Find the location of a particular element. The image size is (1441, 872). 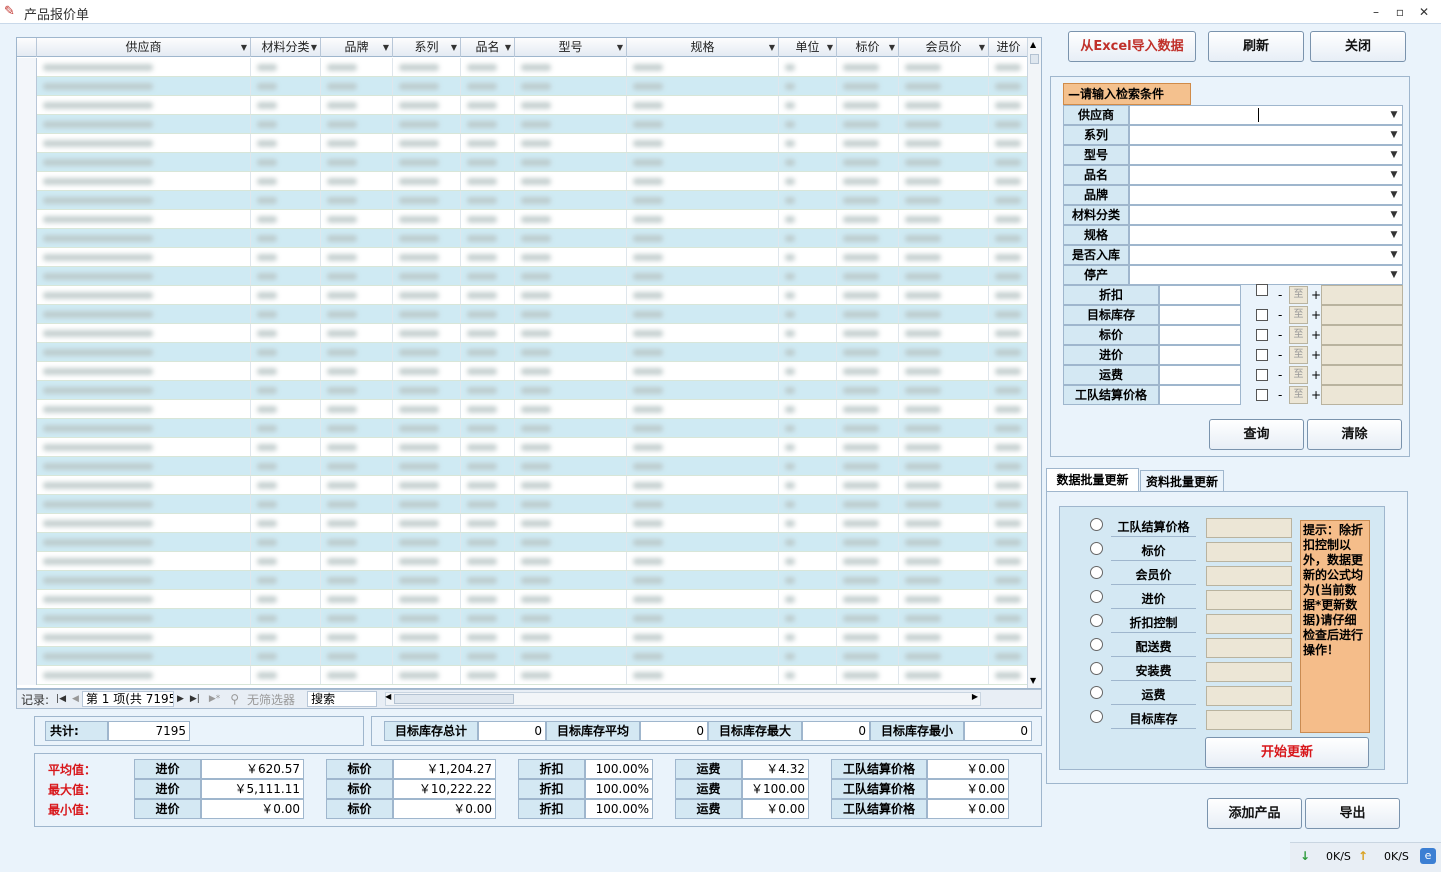

chevron-down-icon: ▼ is located at coordinates (1394, 175).